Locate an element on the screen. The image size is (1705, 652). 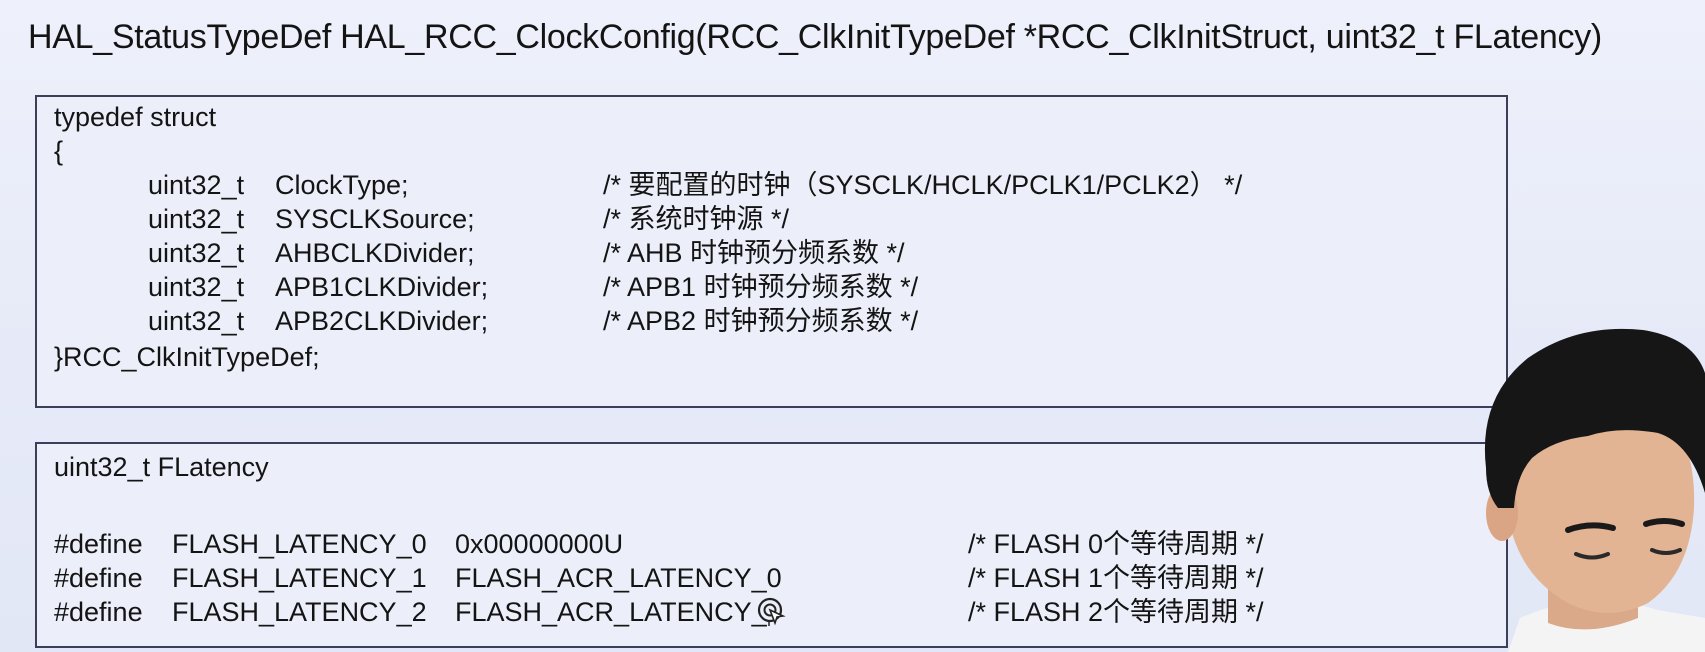
define-comment: /* FLASH 2个等待周期 */ is located at coordinates (1116, 612).